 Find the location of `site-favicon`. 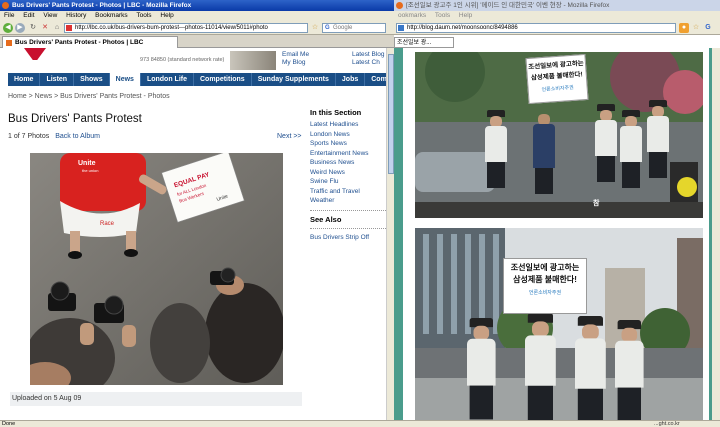

site-favicon is located at coordinates (69, 28).